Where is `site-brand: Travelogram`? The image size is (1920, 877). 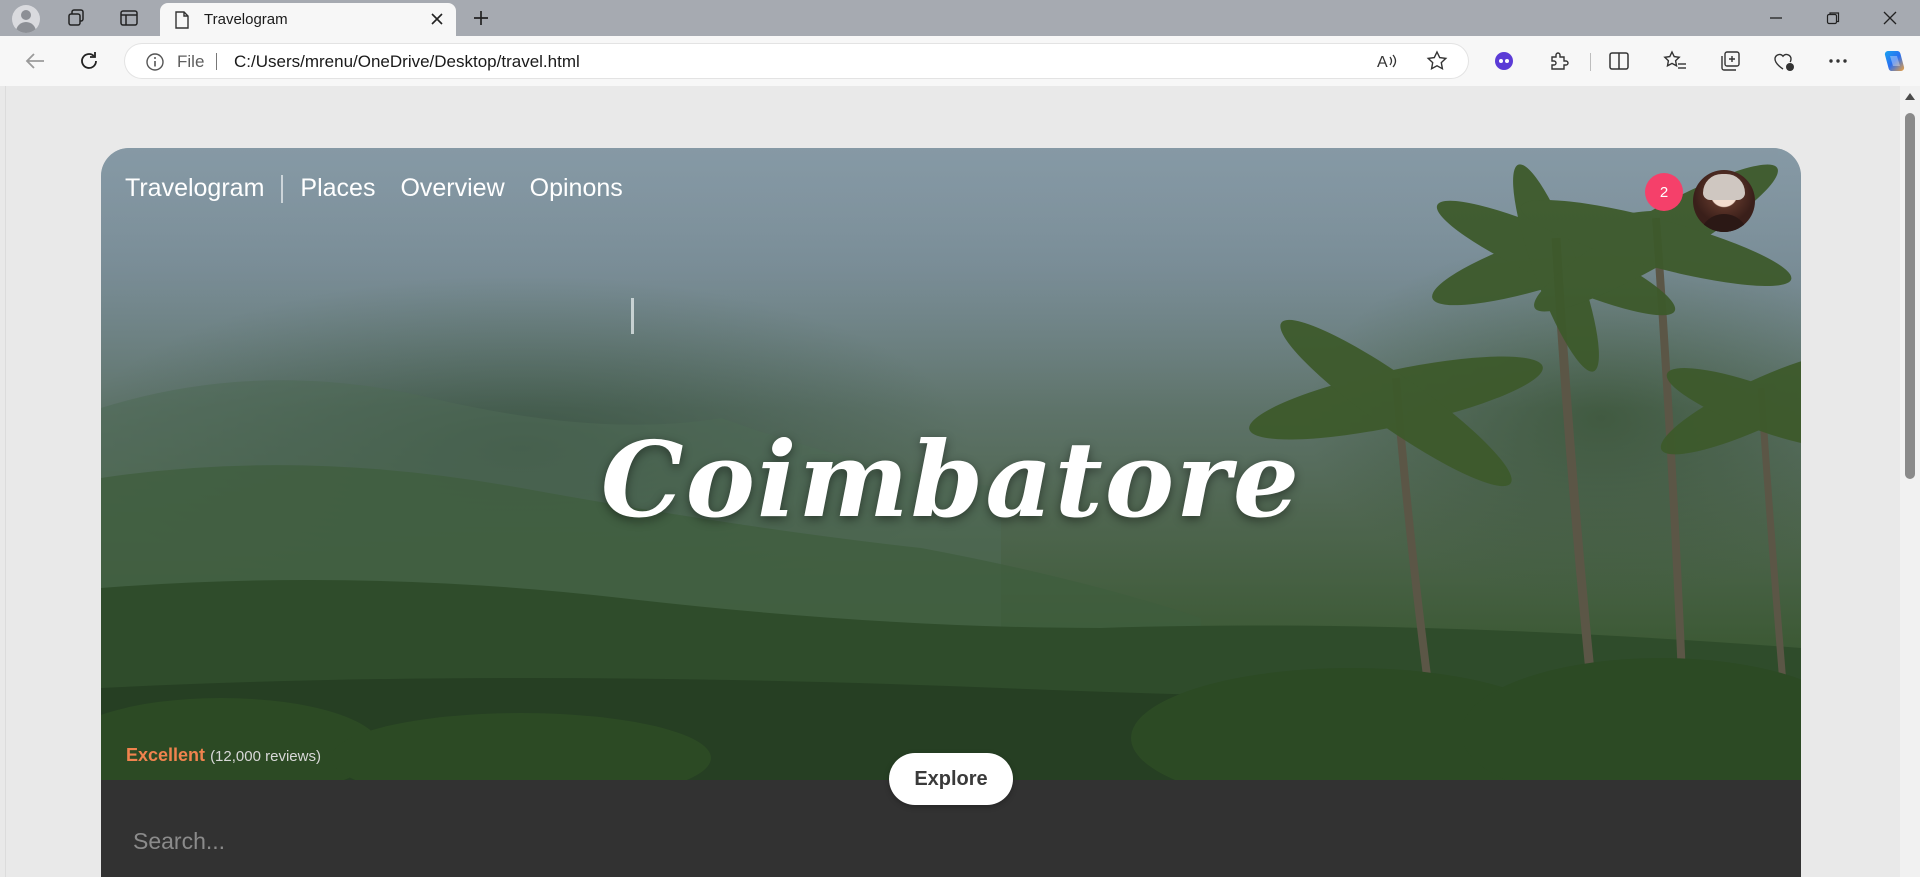 site-brand: Travelogram is located at coordinates (194, 188).